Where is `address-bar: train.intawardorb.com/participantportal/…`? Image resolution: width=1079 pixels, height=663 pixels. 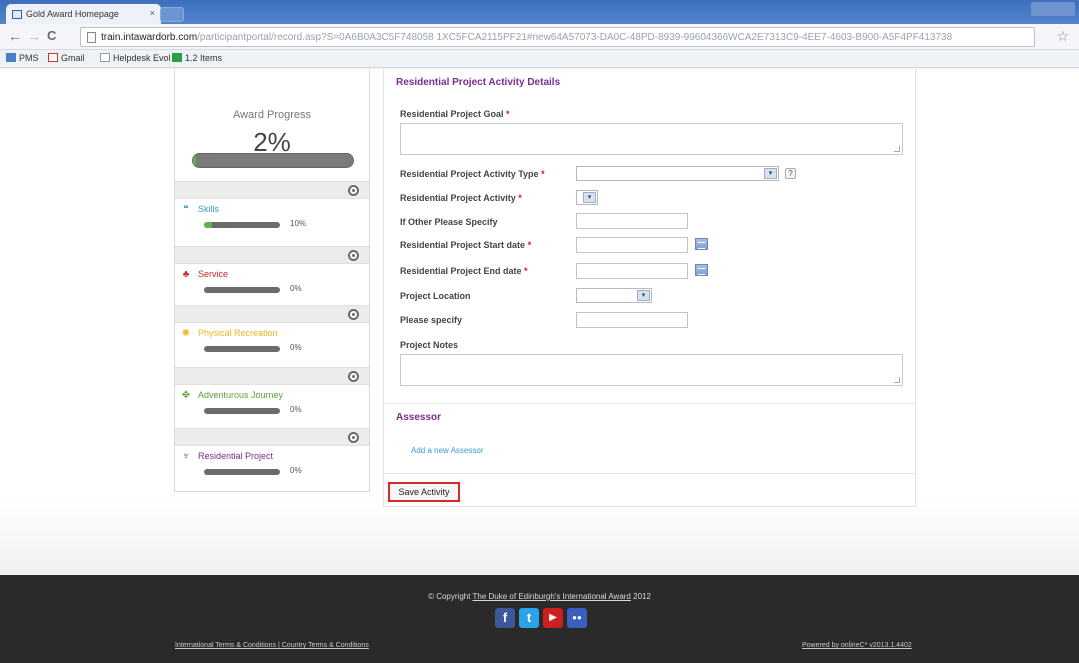
address-bar: train.intawardorb.com/participantportal/… is located at coordinates (557, 37).